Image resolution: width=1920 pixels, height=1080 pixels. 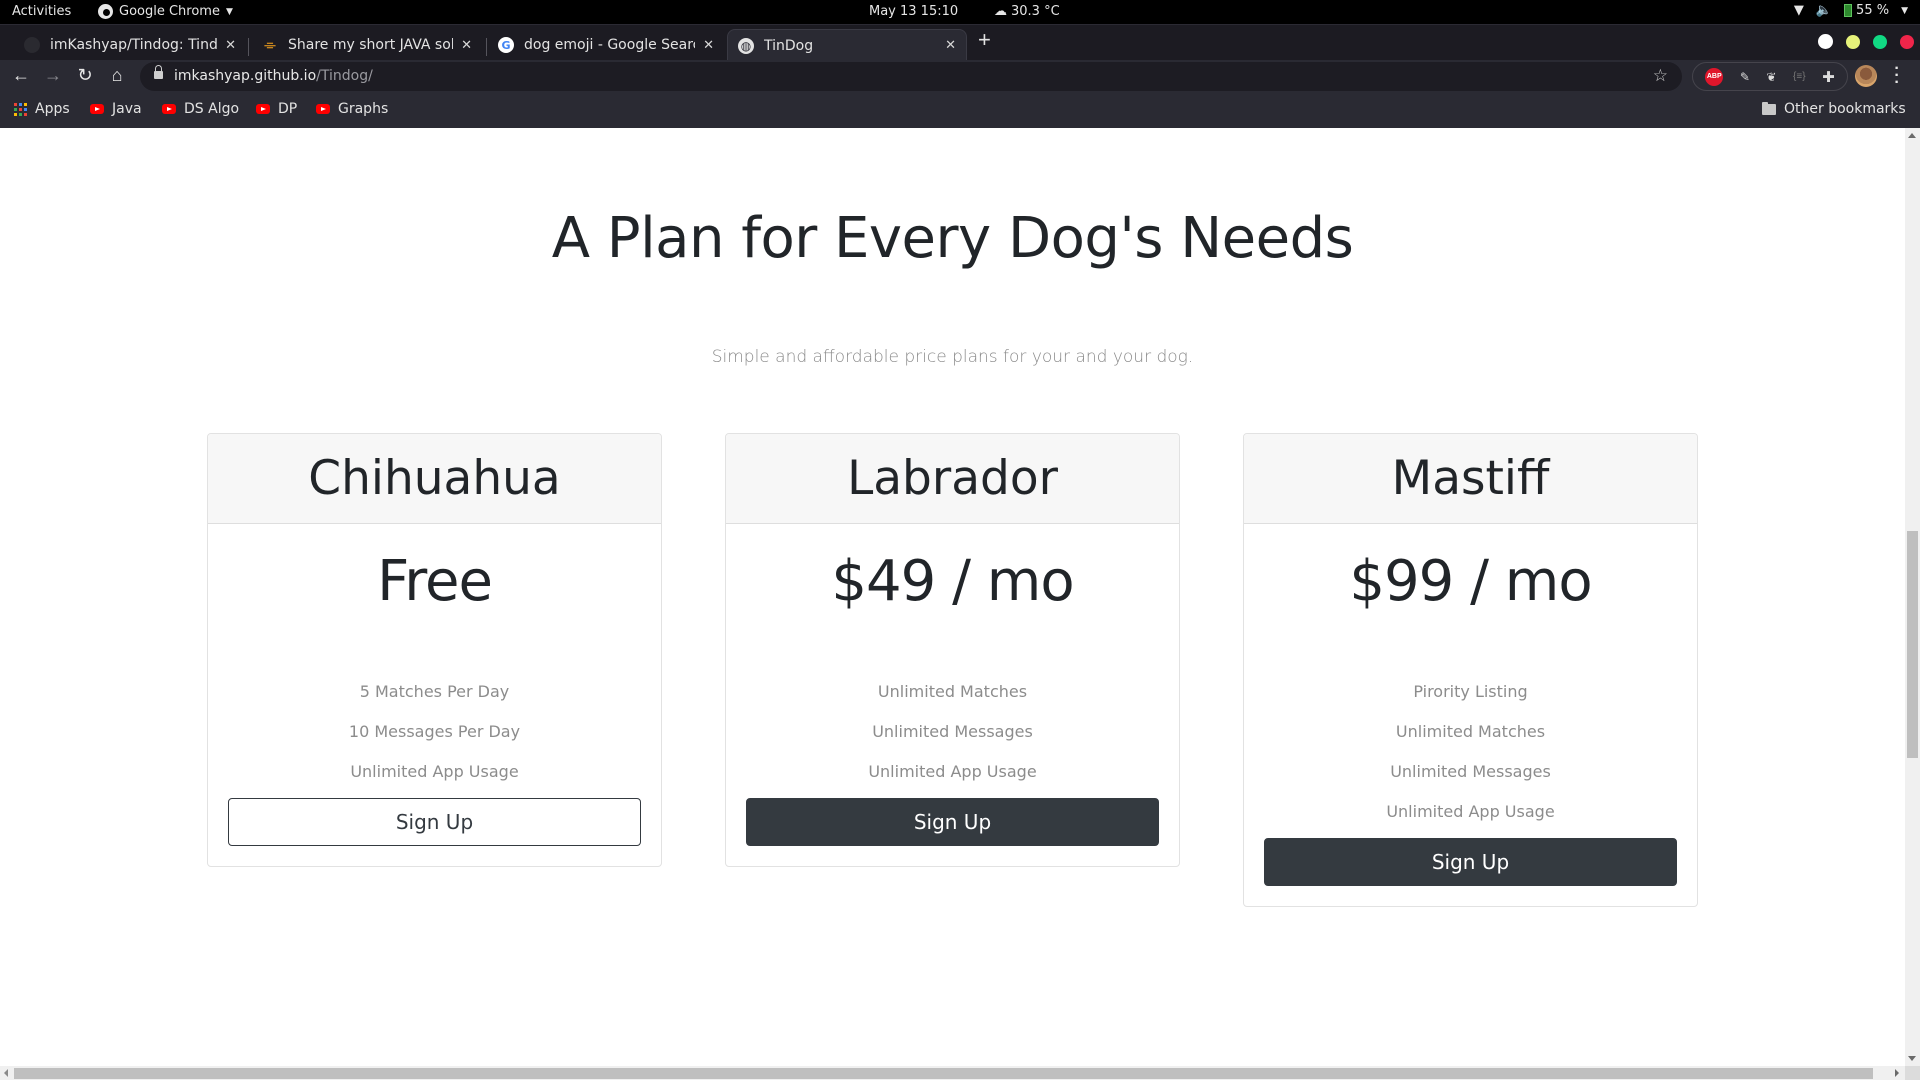 I want to click on bookmark-graphs: Graphs, so click(x=352, y=109).